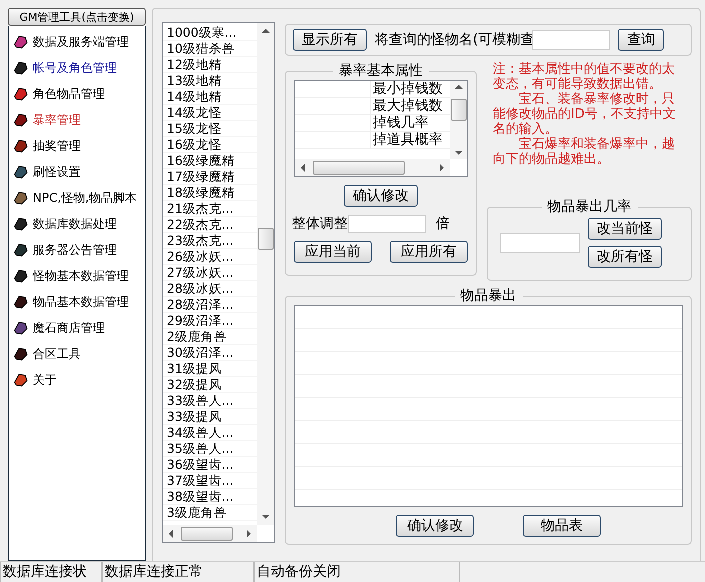 Image resolution: width=705 pixels, height=582 pixels. Describe the element at coordinates (77, 17) in the screenshot. I see `panel-switch-button: GM管理工具(点击变换)` at that location.